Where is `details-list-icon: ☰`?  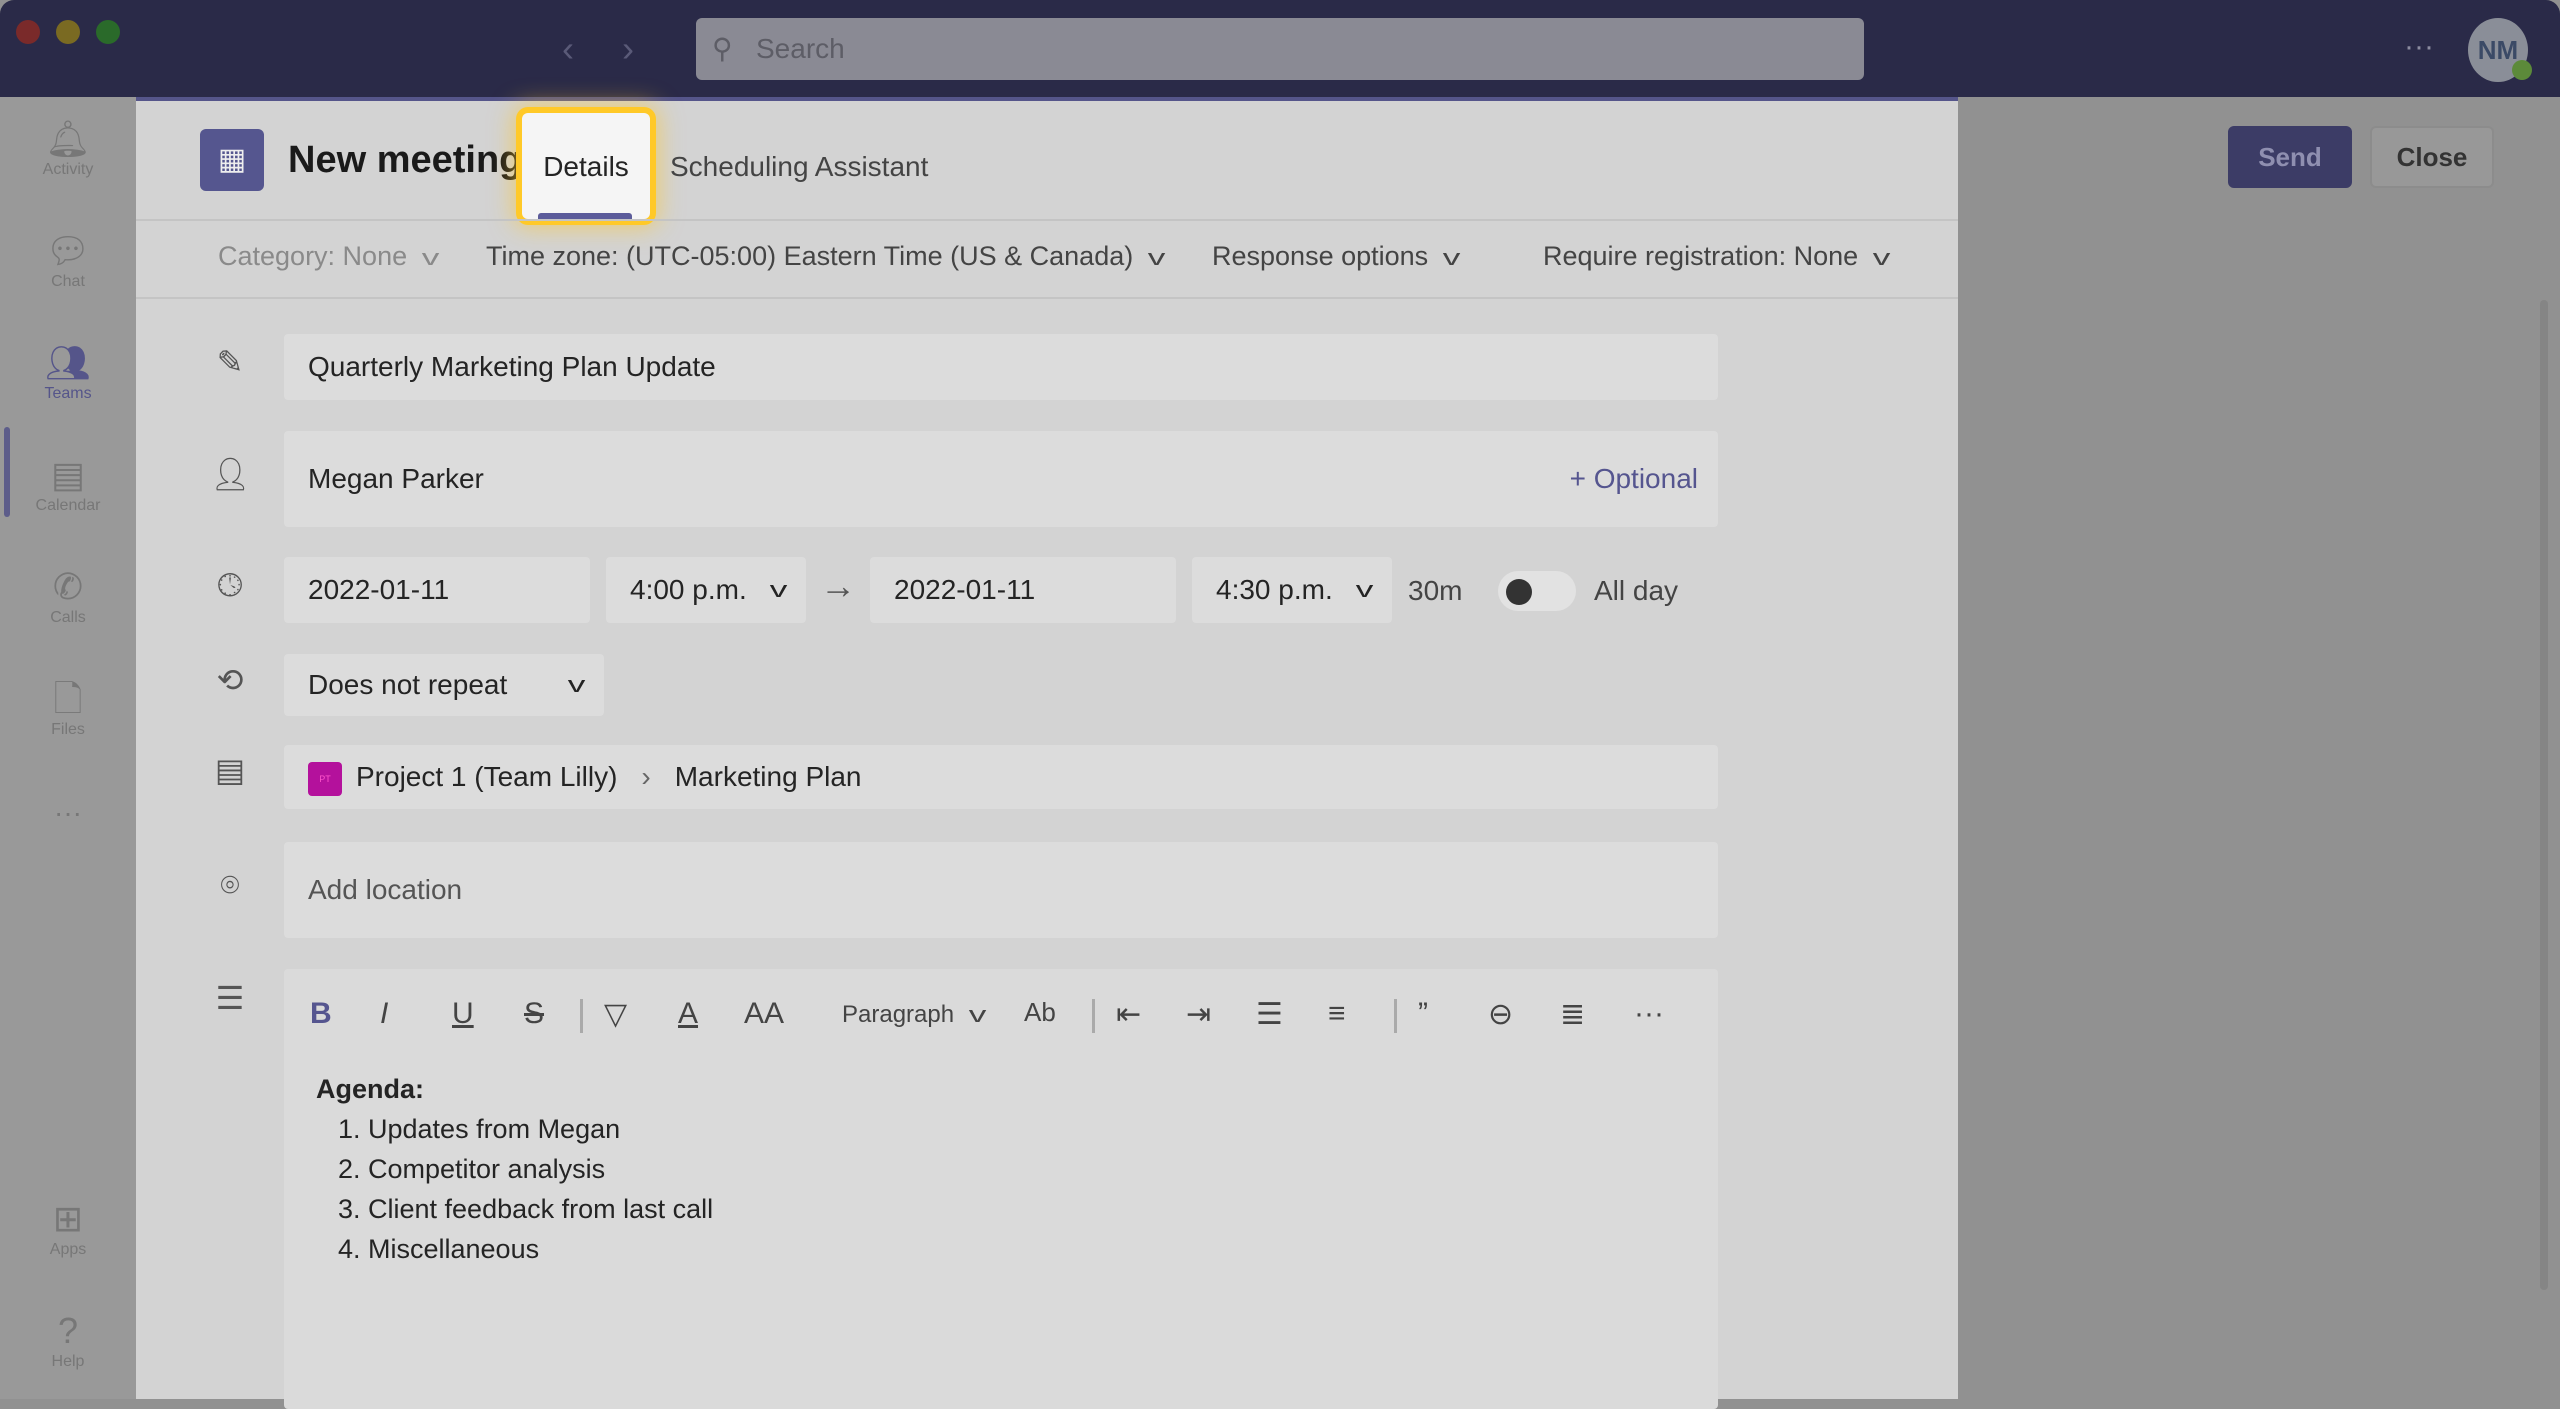
details-list-icon: ☰ is located at coordinates (230, 998).